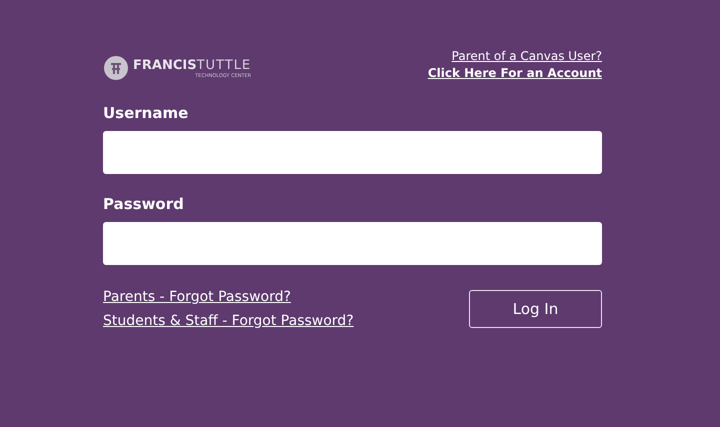  I want to click on logo-wordmark: FRANCIS, so click(165, 65).